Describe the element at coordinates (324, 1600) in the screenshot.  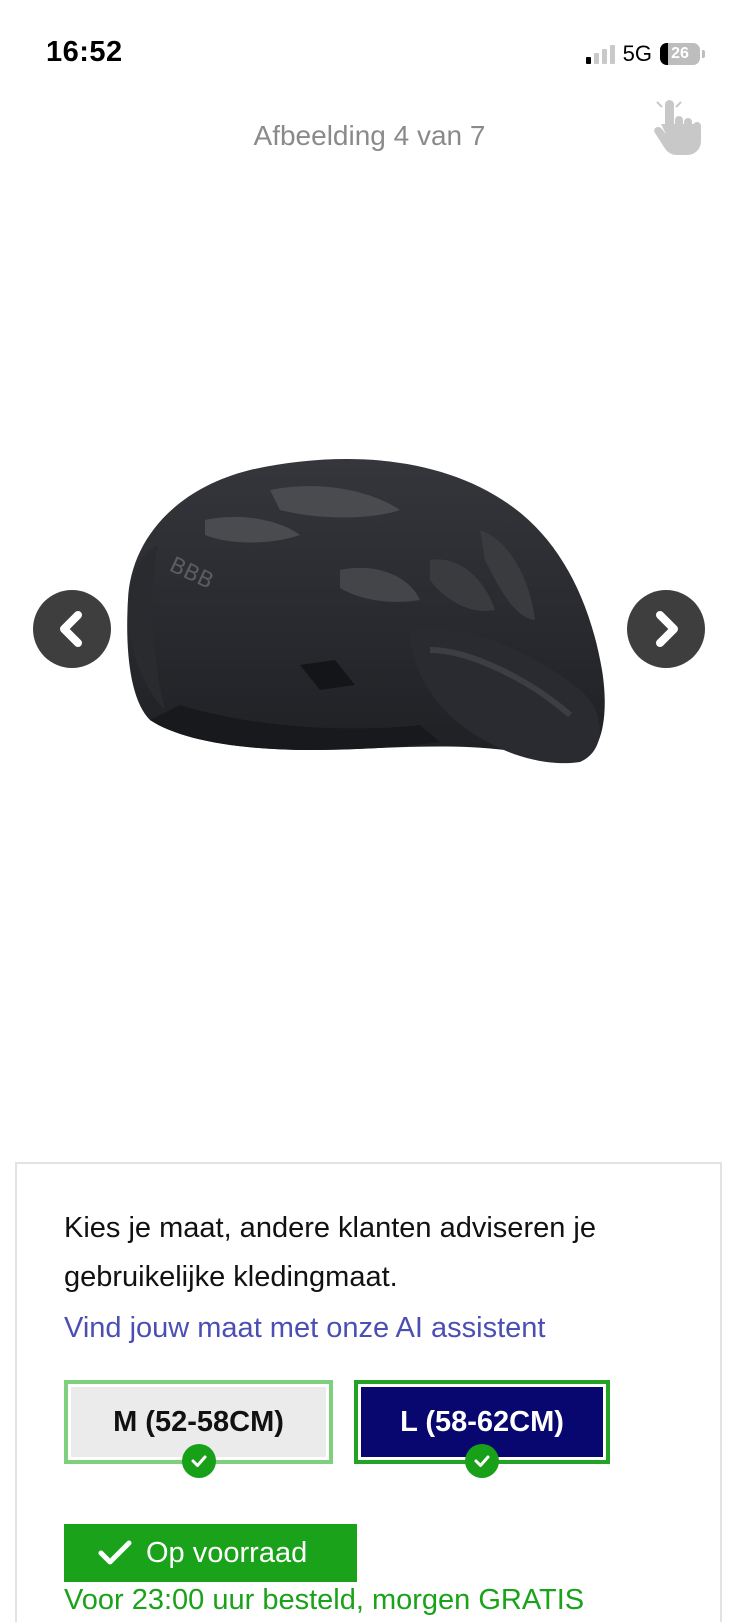
I see `delivery-promise: Voor 23:00 uur besteld, morgen GRATIS` at that location.